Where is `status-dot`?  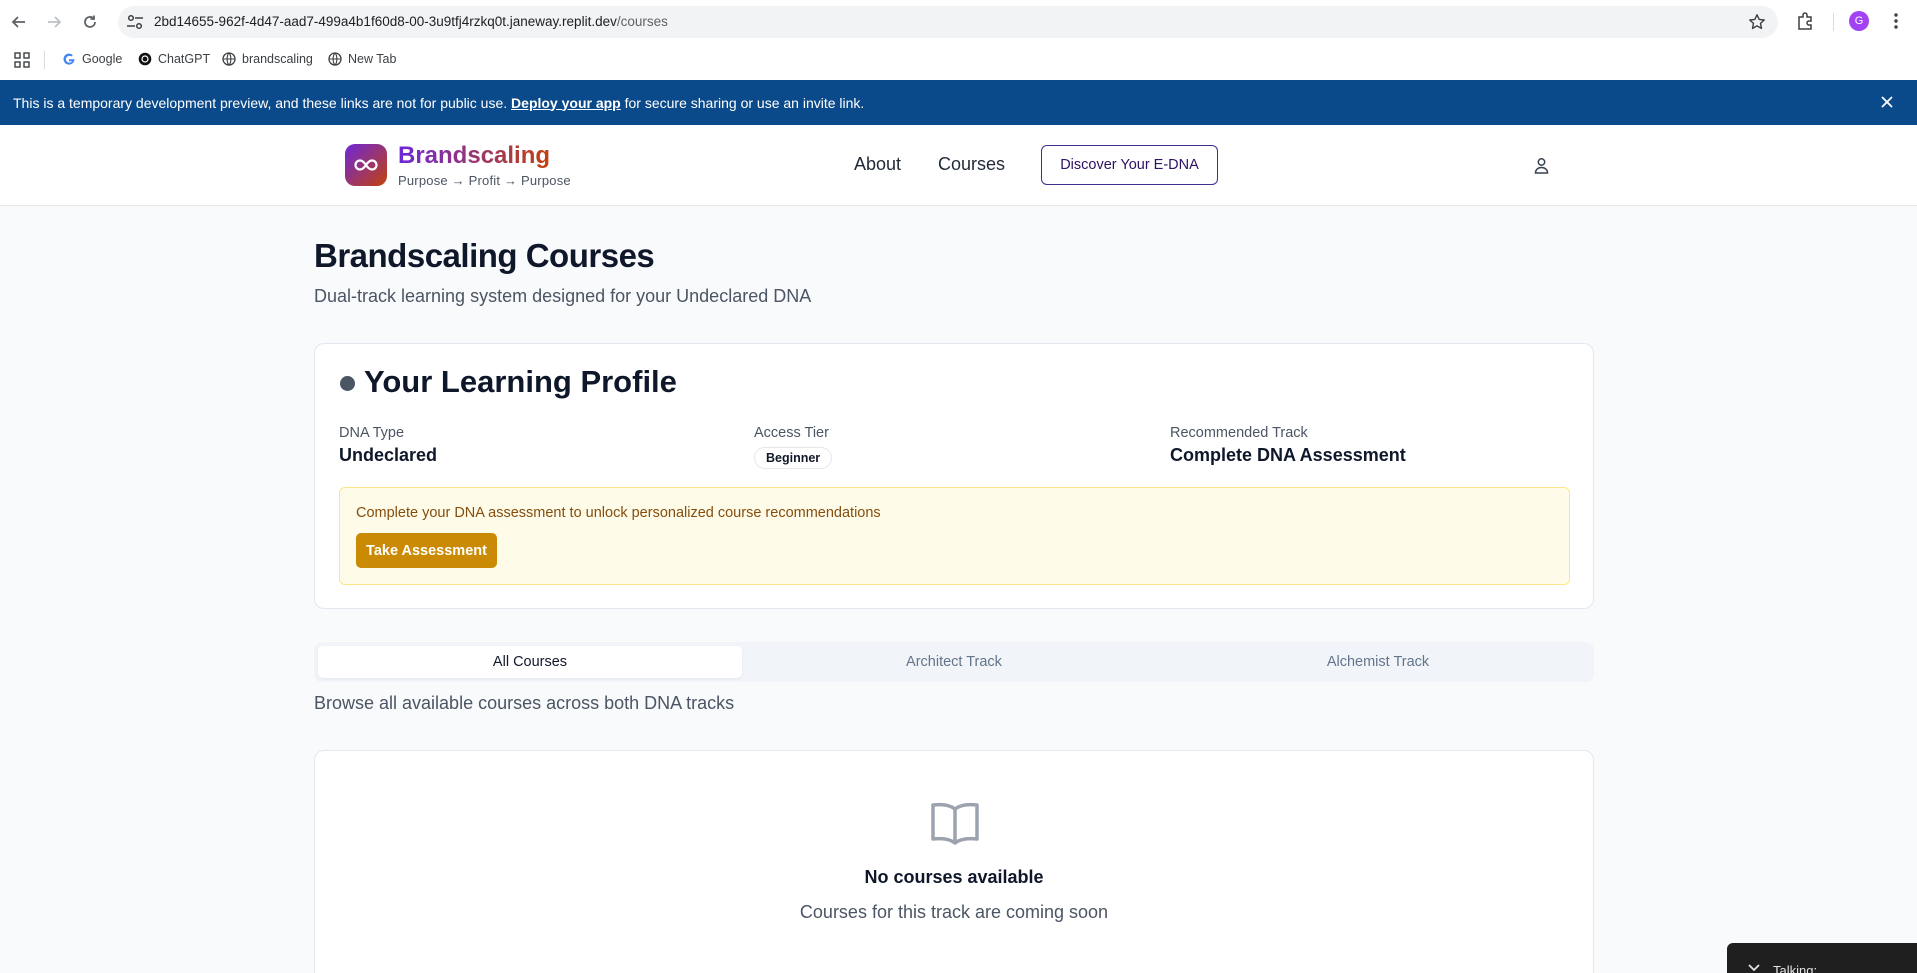
status-dot is located at coordinates (347, 383).